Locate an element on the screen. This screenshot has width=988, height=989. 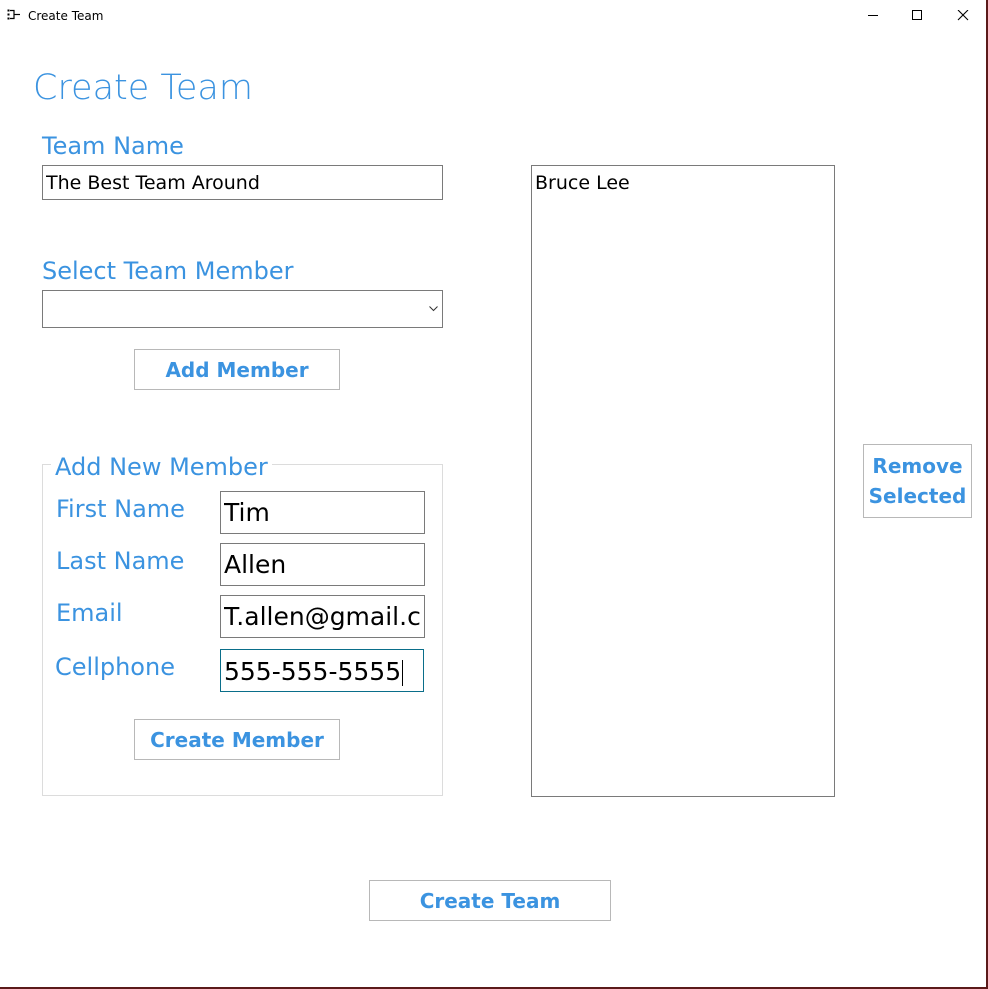
app-icon is located at coordinates (13, 14).